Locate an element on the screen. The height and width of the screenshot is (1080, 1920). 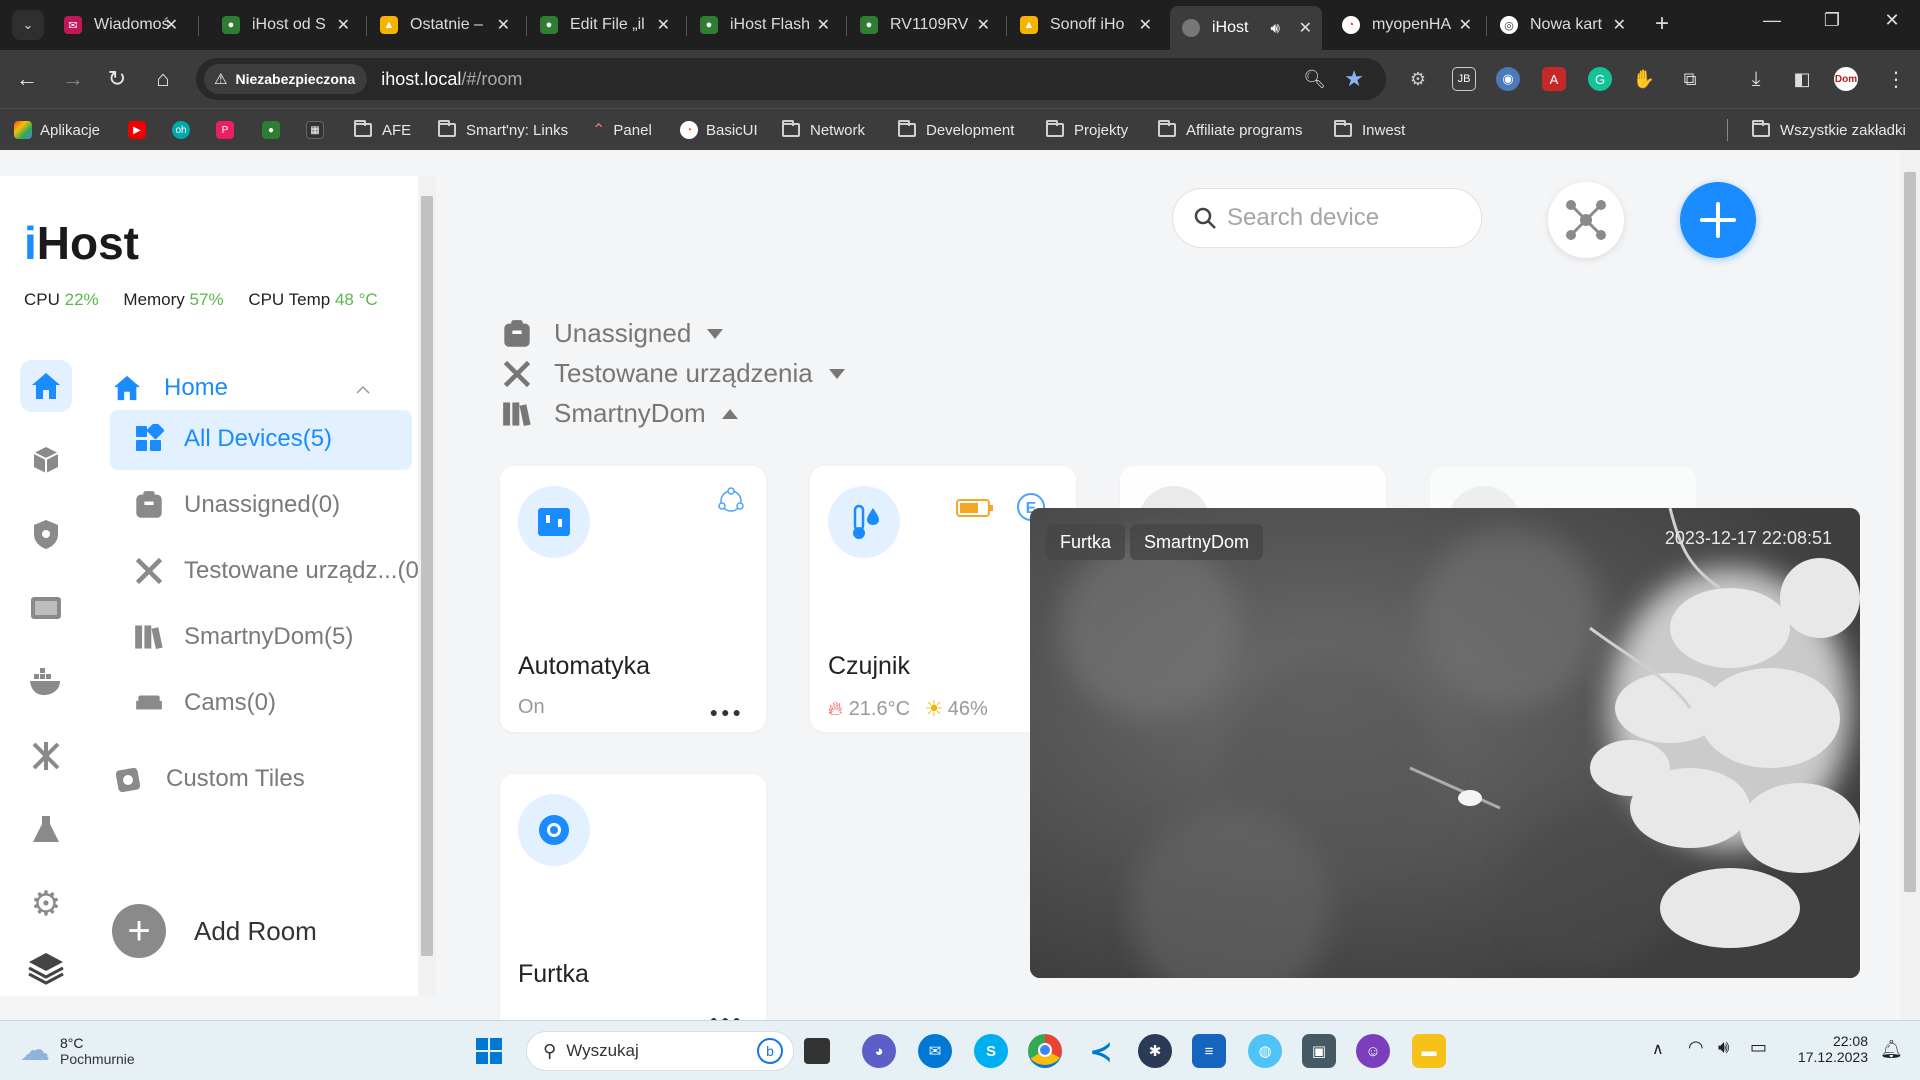
chrome-taskbar-icon is located at coordinates (1045, 1051).